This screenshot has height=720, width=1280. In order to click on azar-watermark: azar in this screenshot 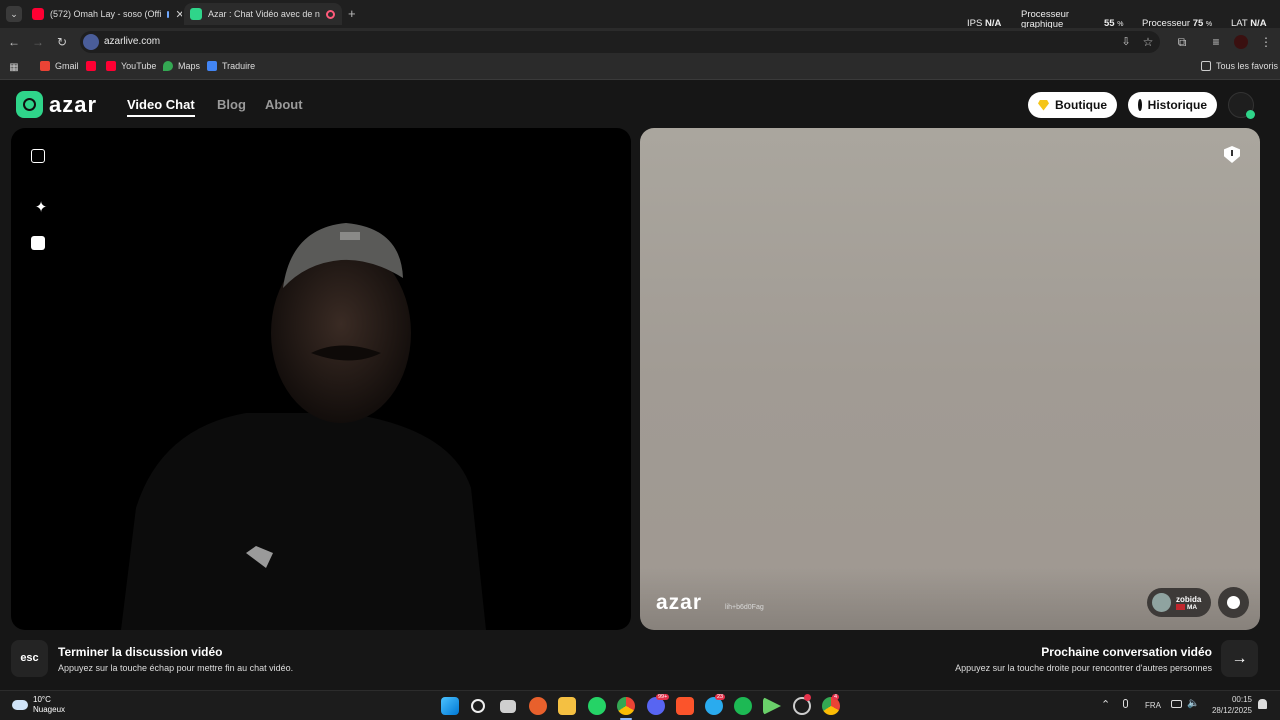, I will do `click(679, 602)`.